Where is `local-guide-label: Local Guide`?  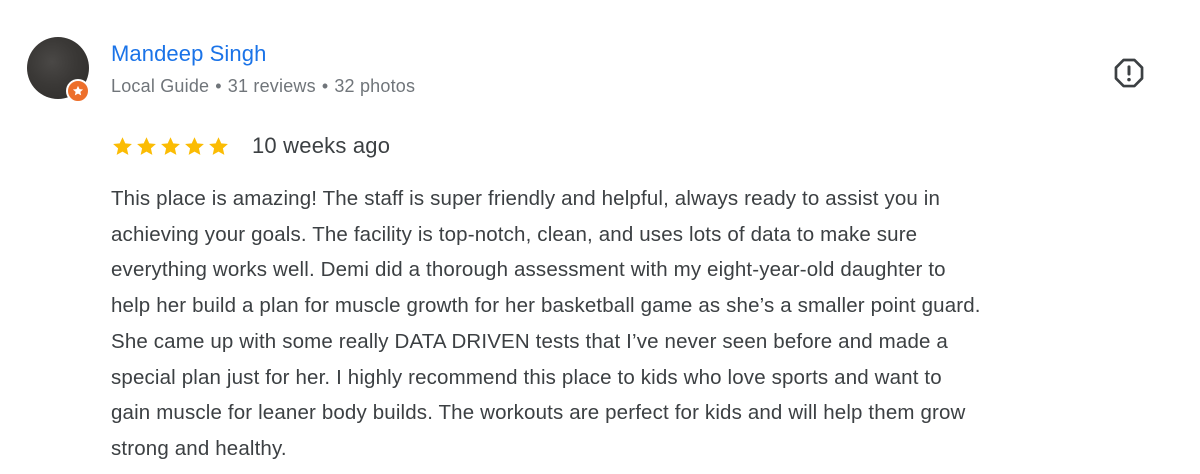 local-guide-label: Local Guide is located at coordinates (160, 86).